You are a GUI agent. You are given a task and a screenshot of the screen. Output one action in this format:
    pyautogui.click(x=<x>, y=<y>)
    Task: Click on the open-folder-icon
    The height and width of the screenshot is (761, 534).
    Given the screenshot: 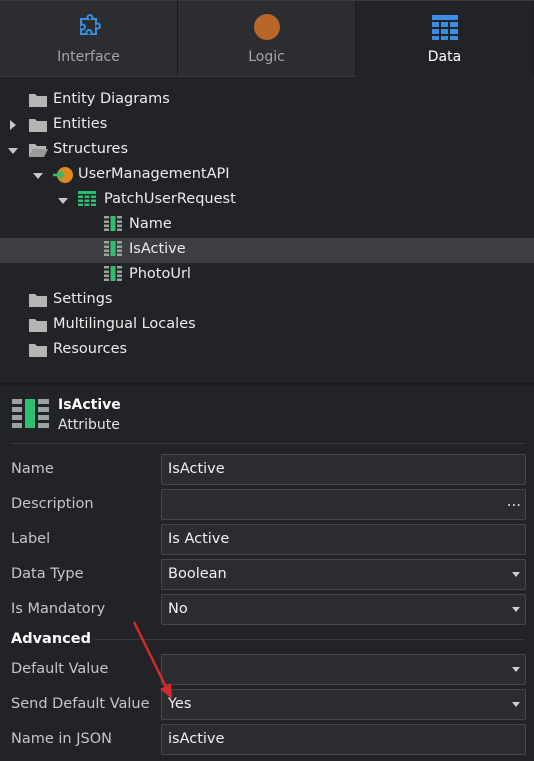 What is the action you would take?
    pyautogui.click(x=38, y=150)
    